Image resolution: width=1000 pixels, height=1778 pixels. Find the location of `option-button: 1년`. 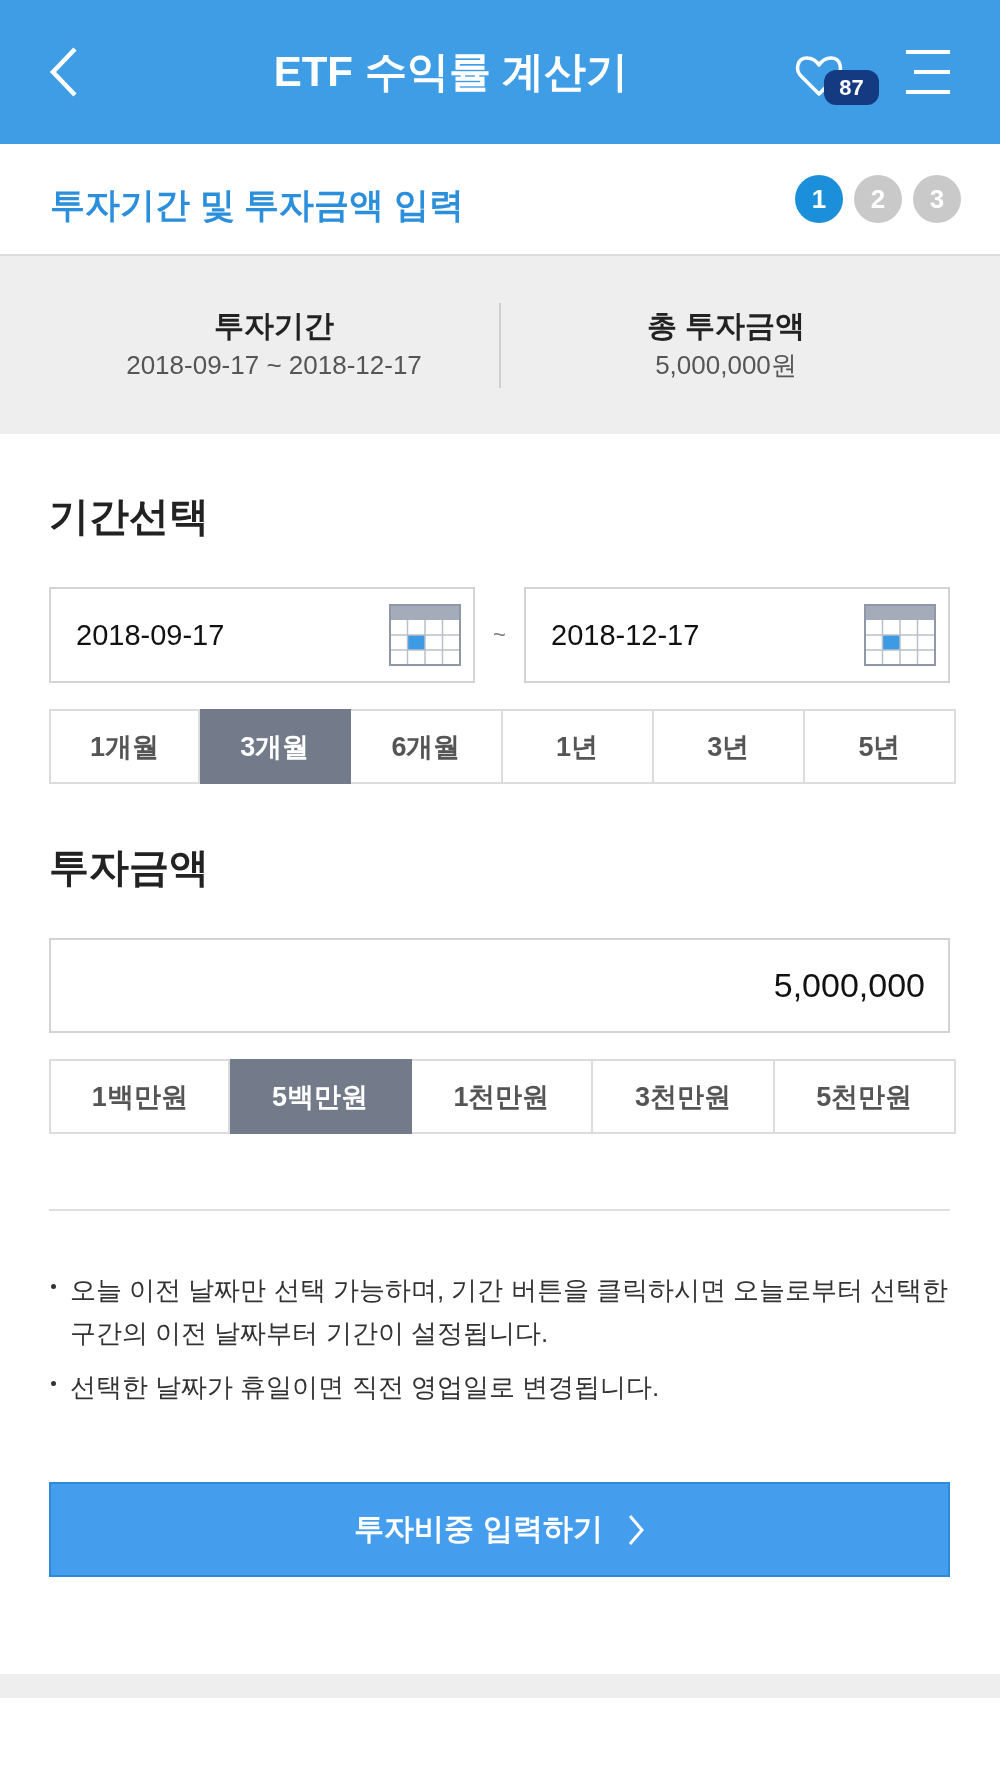

option-button: 1년 is located at coordinates (578, 746).